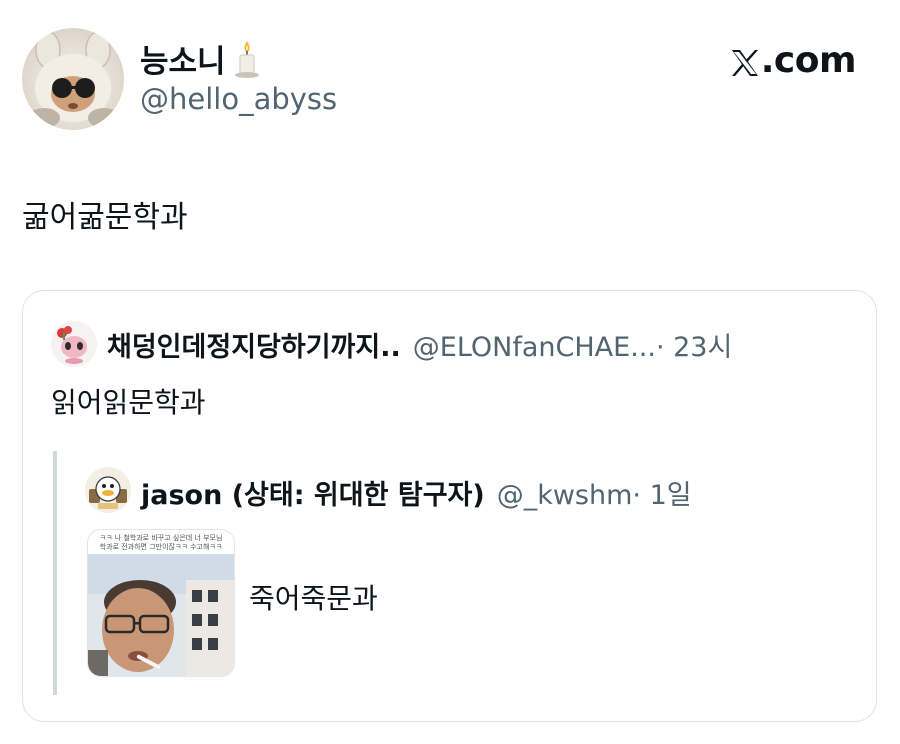  I want to click on nested-meta: jason (상태: 위대한 탐구자) @_kwshm · 1일, so click(416, 492).